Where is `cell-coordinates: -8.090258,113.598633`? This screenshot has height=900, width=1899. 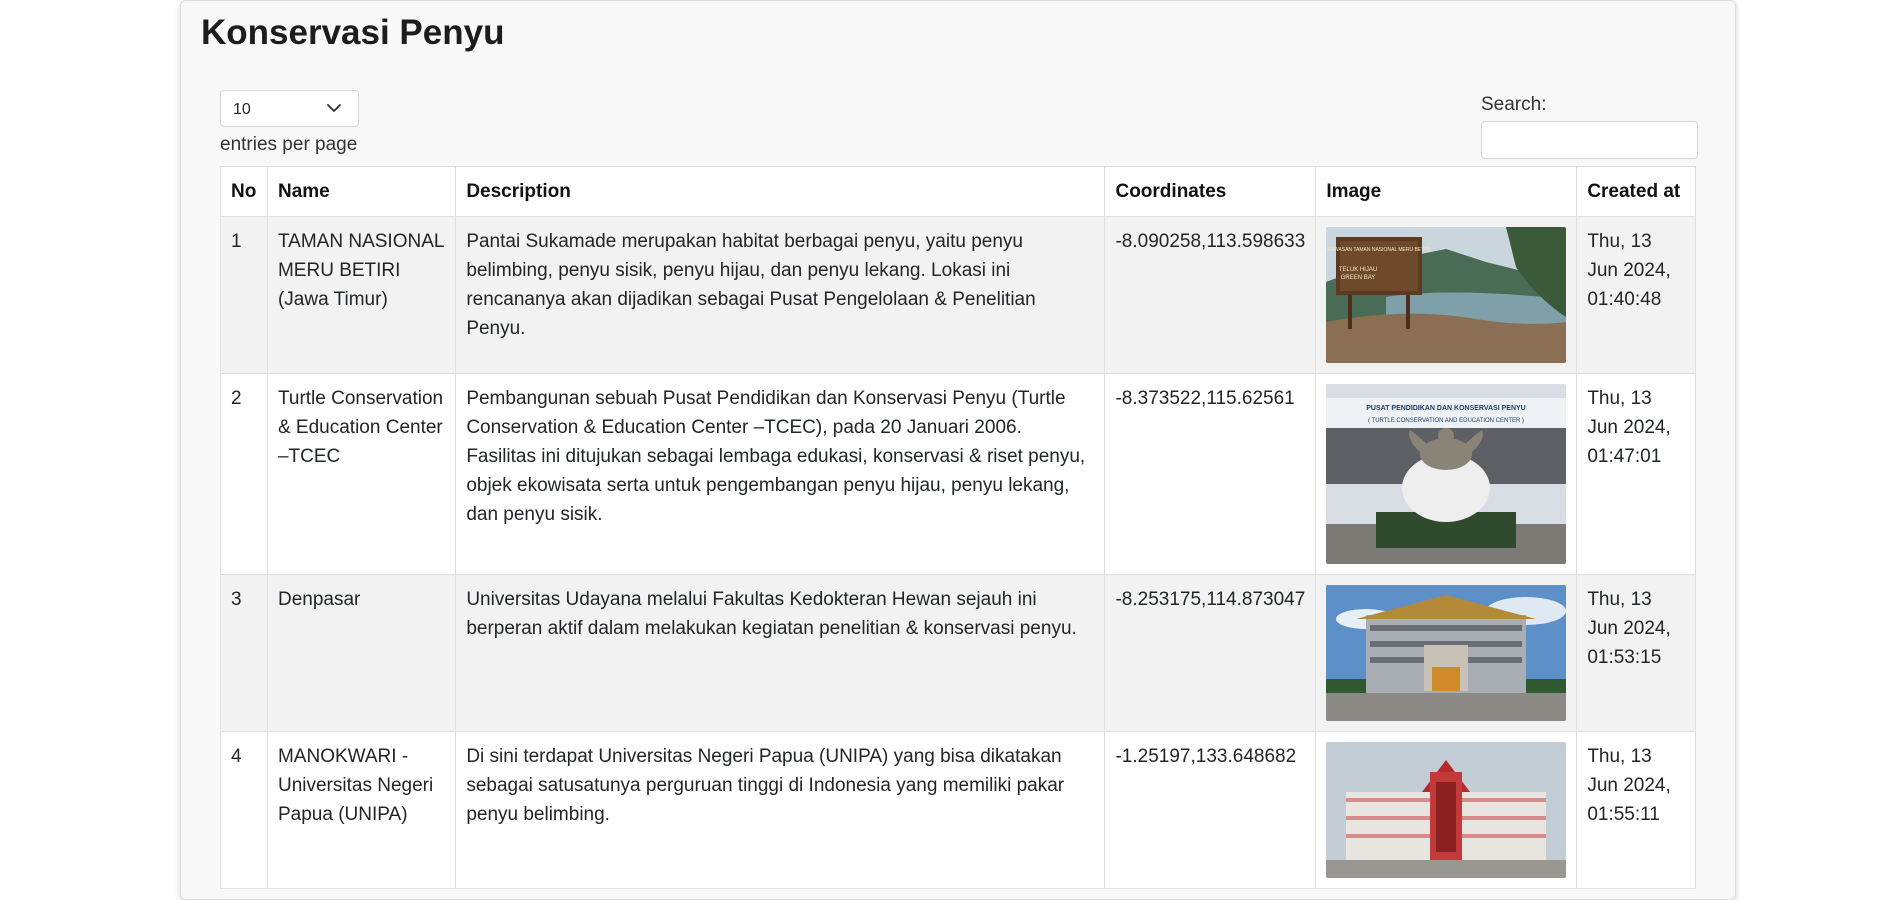 cell-coordinates: -8.090258,113.598633 is located at coordinates (1210, 295).